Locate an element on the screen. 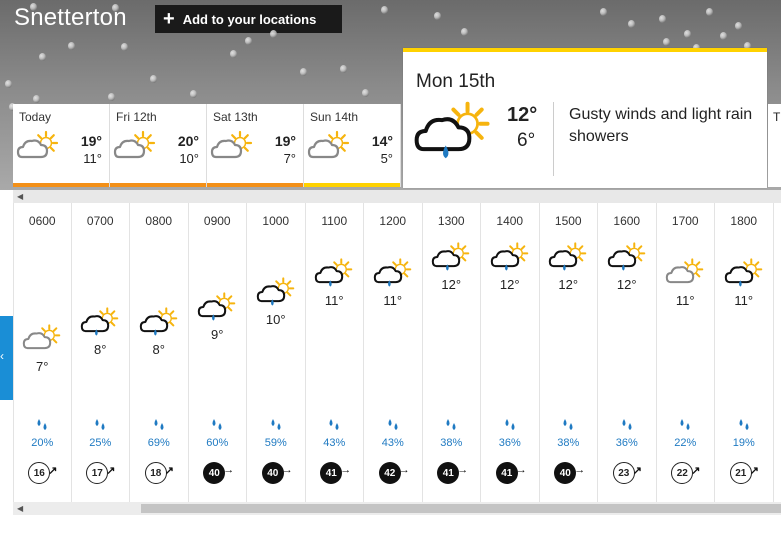 This screenshot has width=781, height=533. hour-column: 1000 10° 59% 40 → is located at coordinates (276, 352).